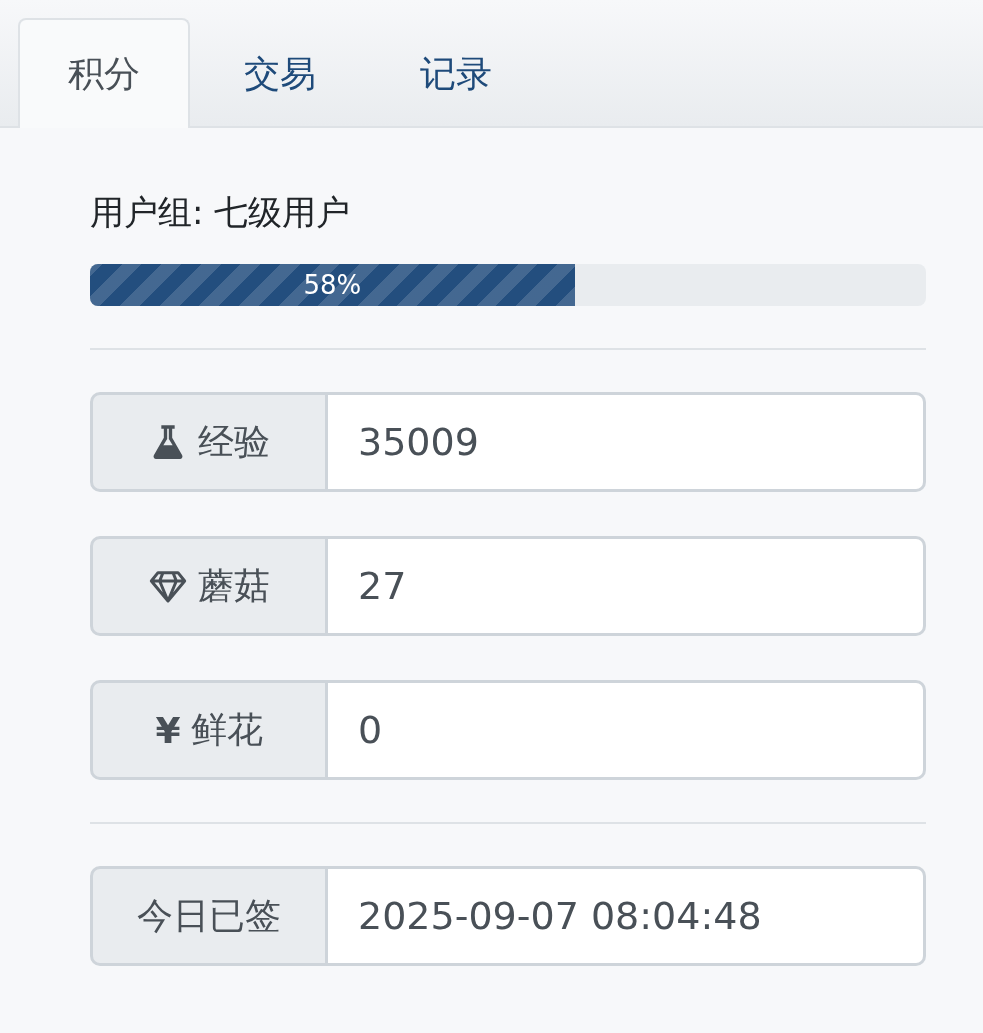  I want to click on tab: 记录, so click(456, 73).